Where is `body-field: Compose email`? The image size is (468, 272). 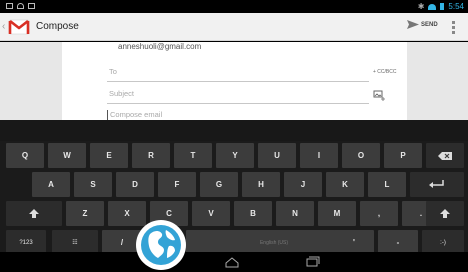 body-field: Compose email is located at coordinates (134, 115).